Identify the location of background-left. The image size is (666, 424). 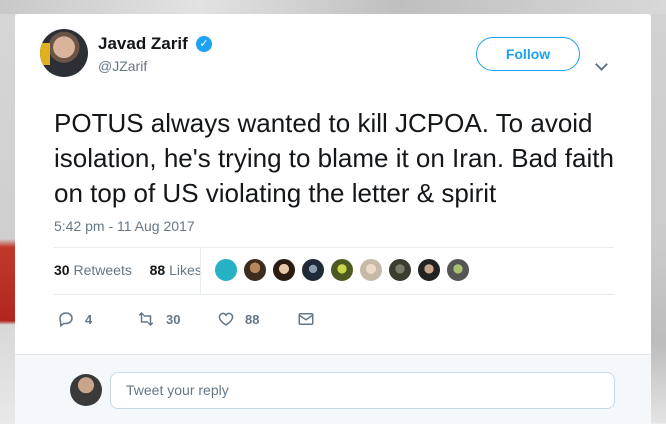
(7, 218).